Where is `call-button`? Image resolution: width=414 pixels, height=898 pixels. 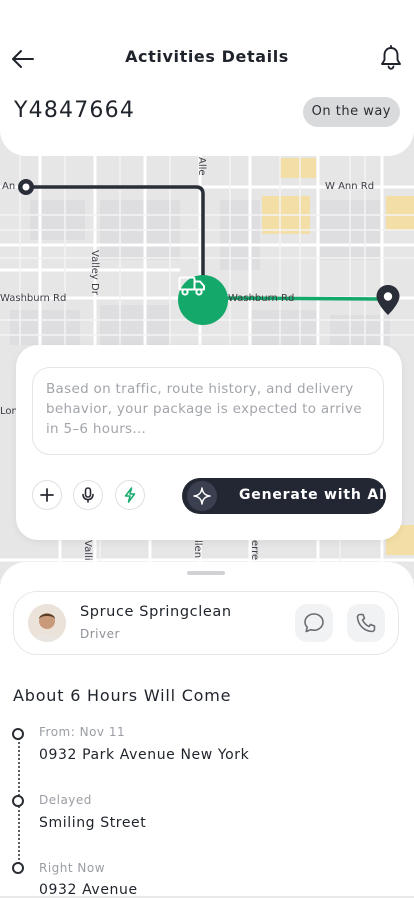 call-button is located at coordinates (366, 623).